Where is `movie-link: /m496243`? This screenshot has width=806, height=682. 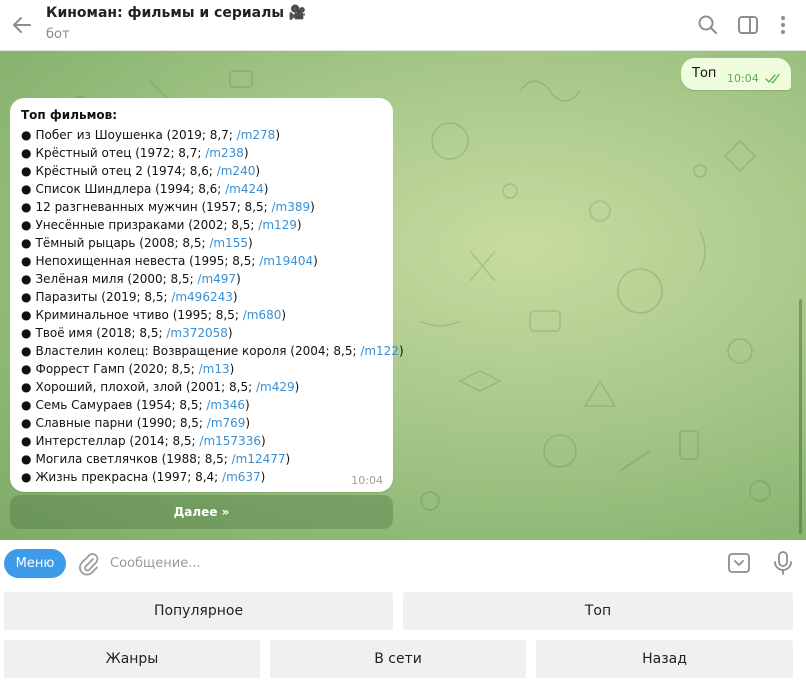 movie-link: /m496243 is located at coordinates (202, 297).